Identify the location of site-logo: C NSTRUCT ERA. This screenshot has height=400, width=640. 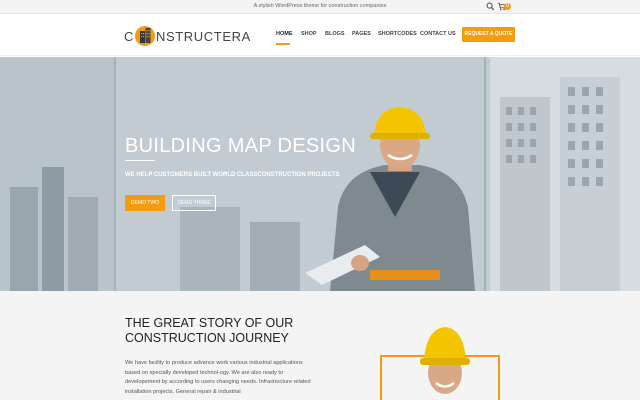
(187, 36).